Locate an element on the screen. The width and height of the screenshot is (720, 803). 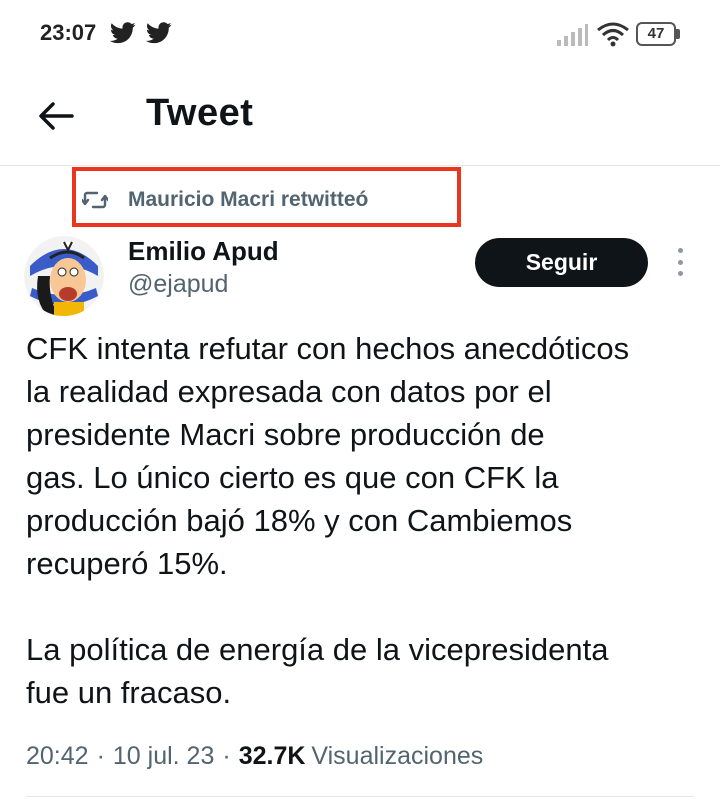
signal-icon is located at coordinates (572, 35).